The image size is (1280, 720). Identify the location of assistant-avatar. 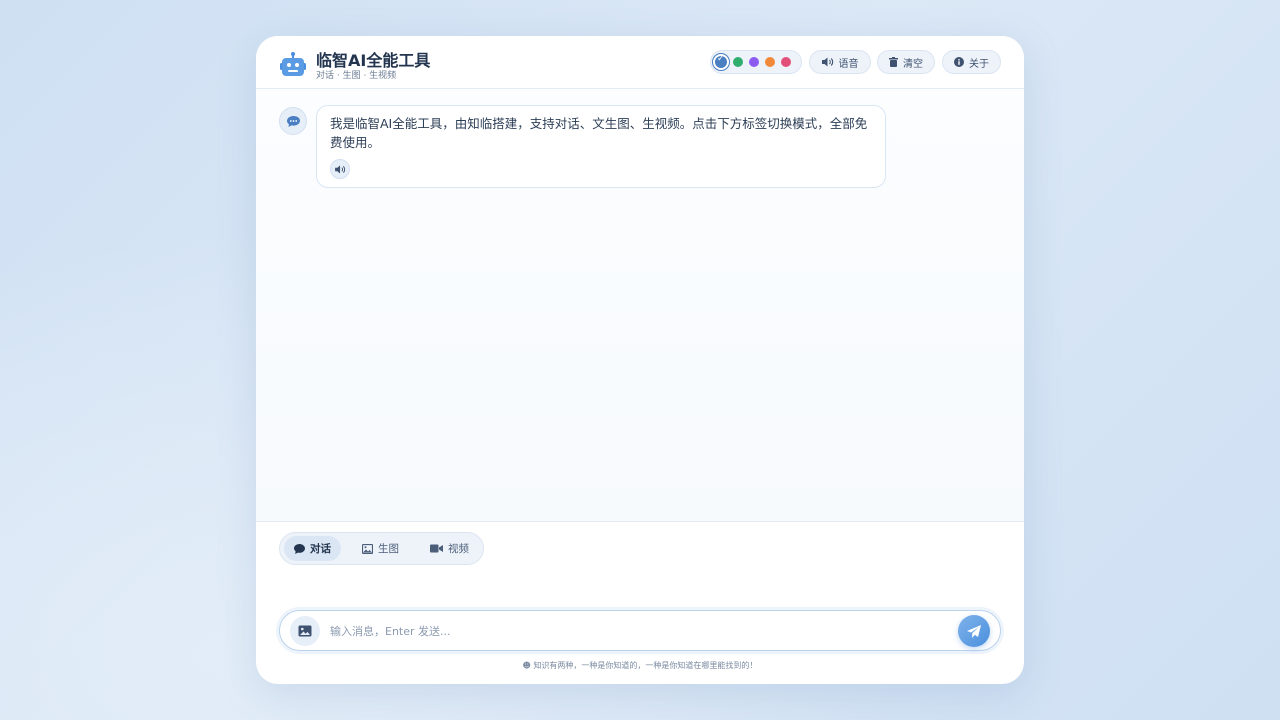
(293, 121).